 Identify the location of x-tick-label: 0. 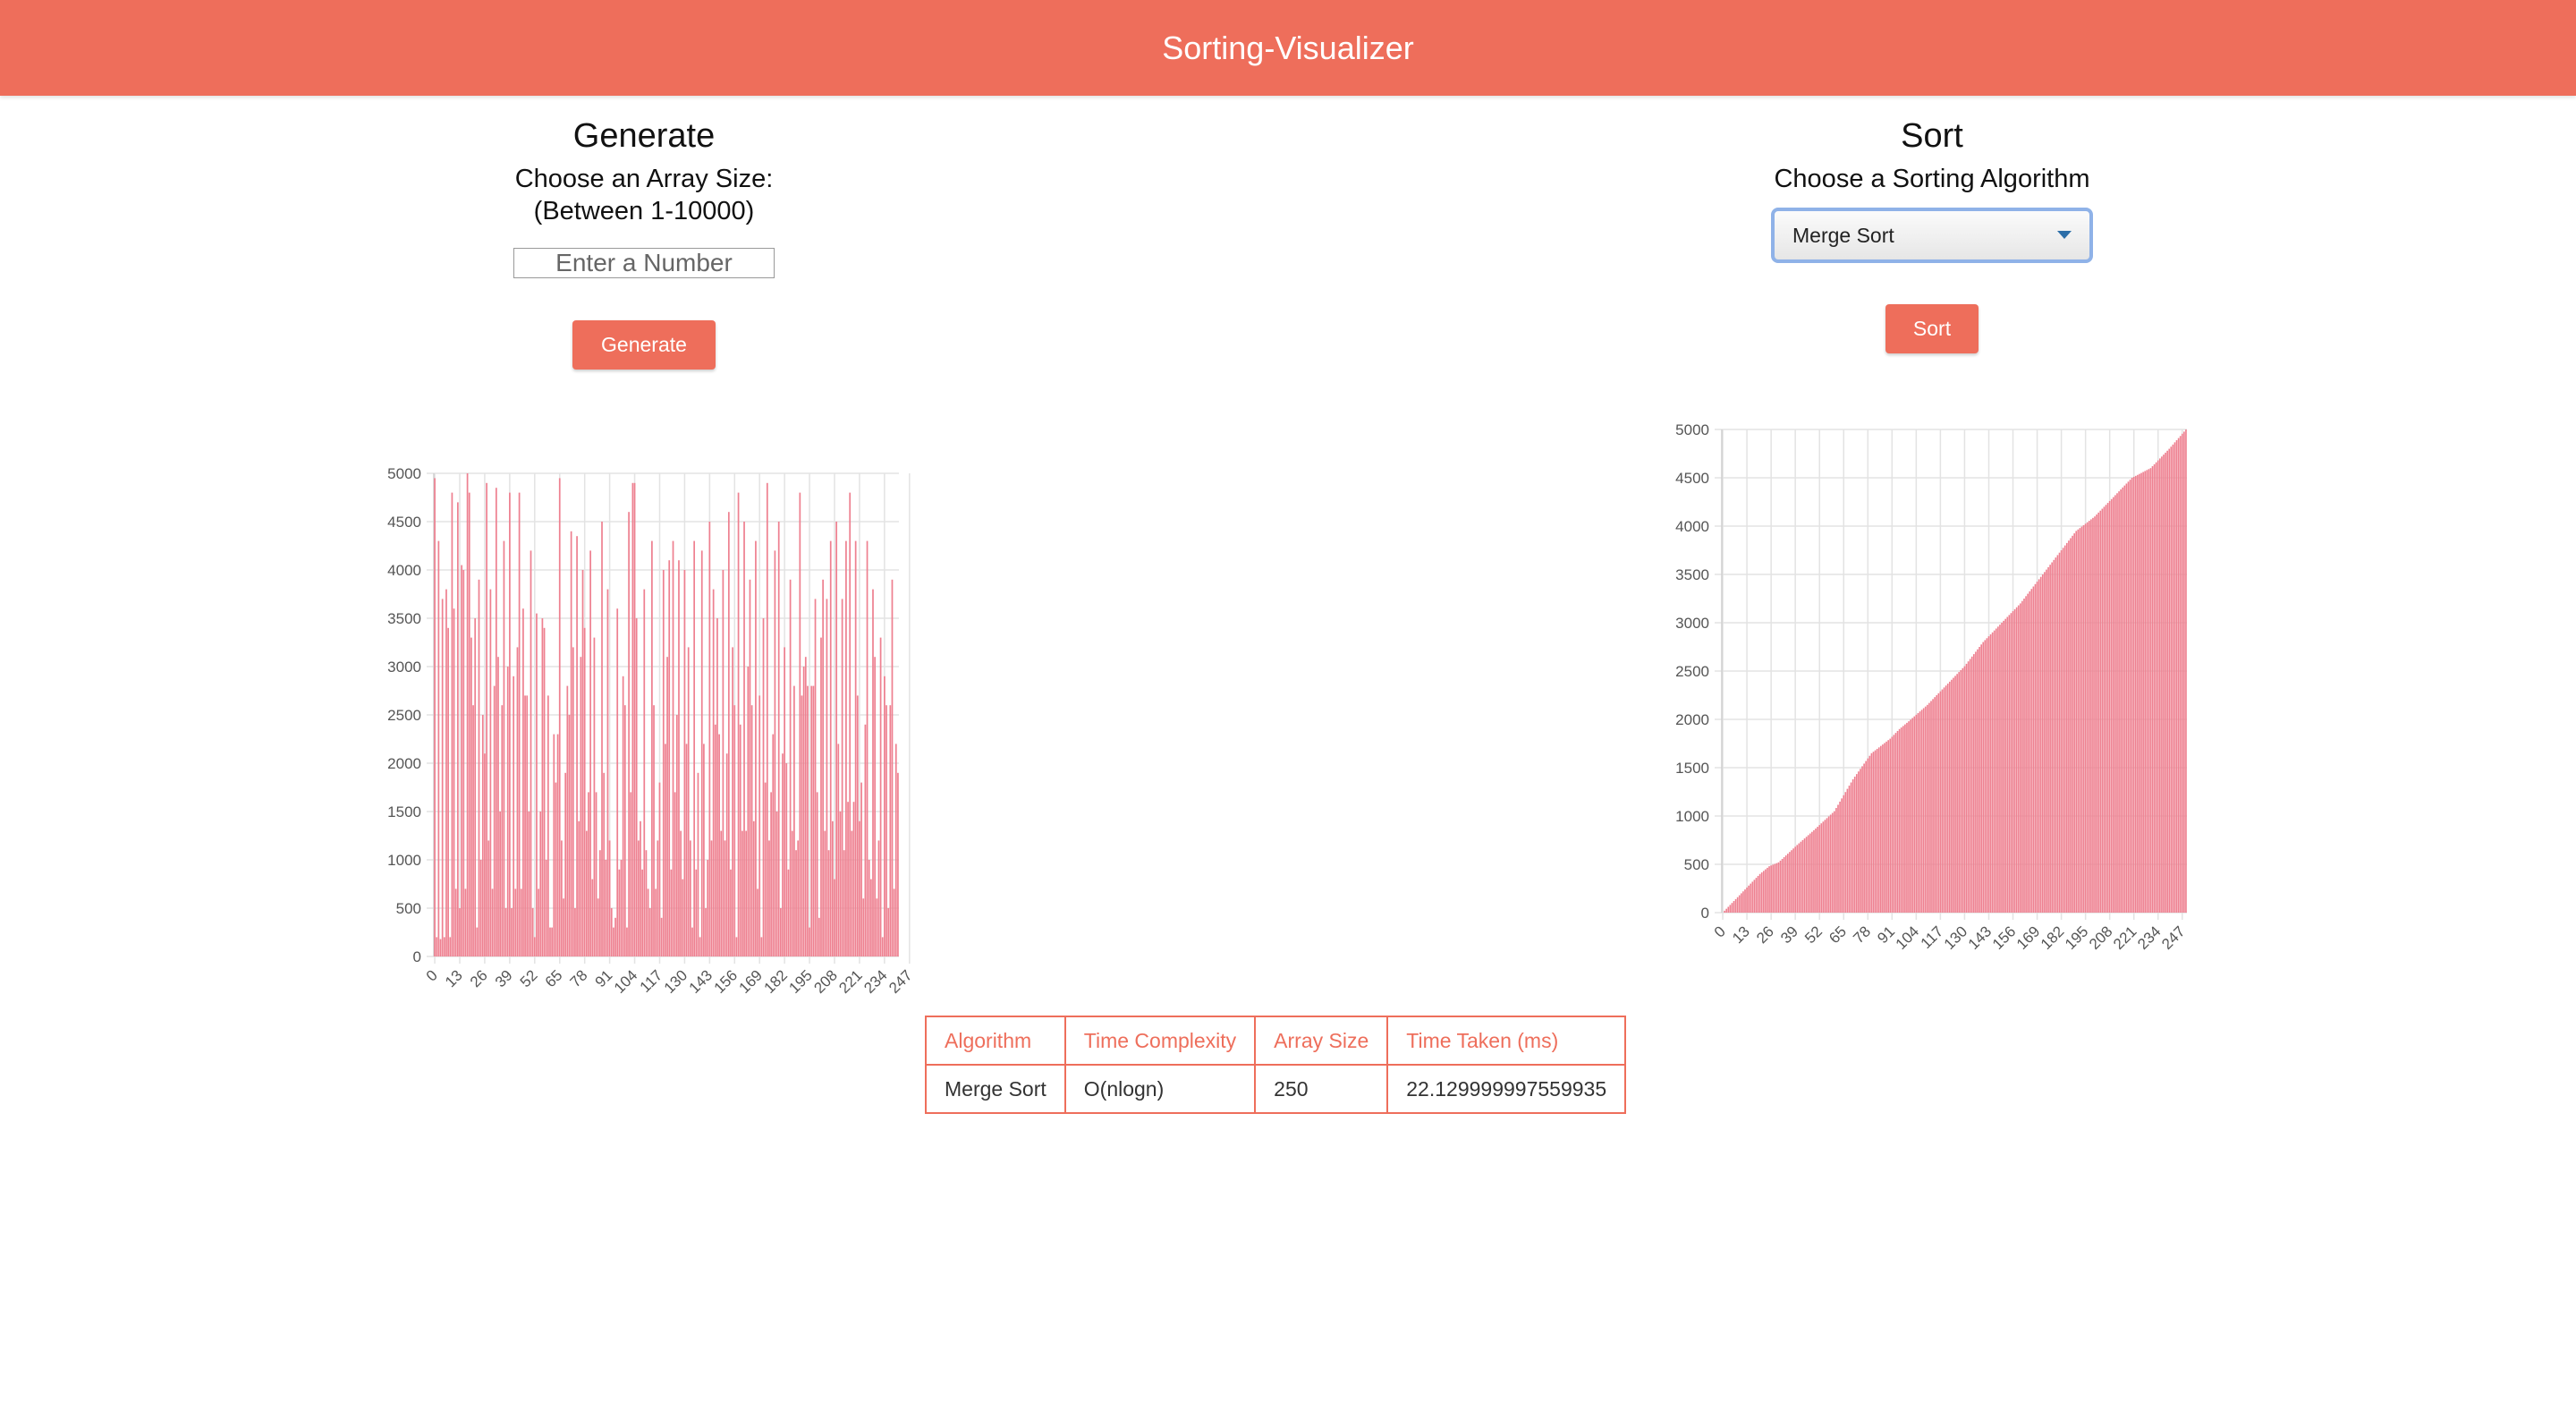
(432, 975).